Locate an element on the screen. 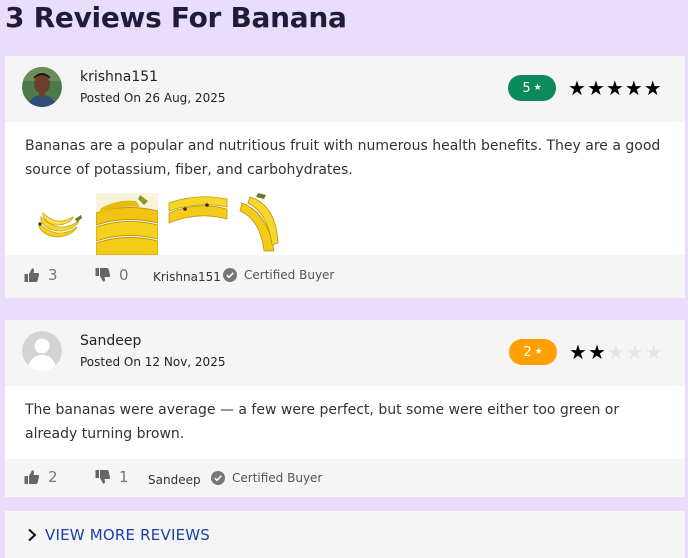 The width and height of the screenshot is (688, 558). dislike-button: 0 is located at coordinates (112, 275).